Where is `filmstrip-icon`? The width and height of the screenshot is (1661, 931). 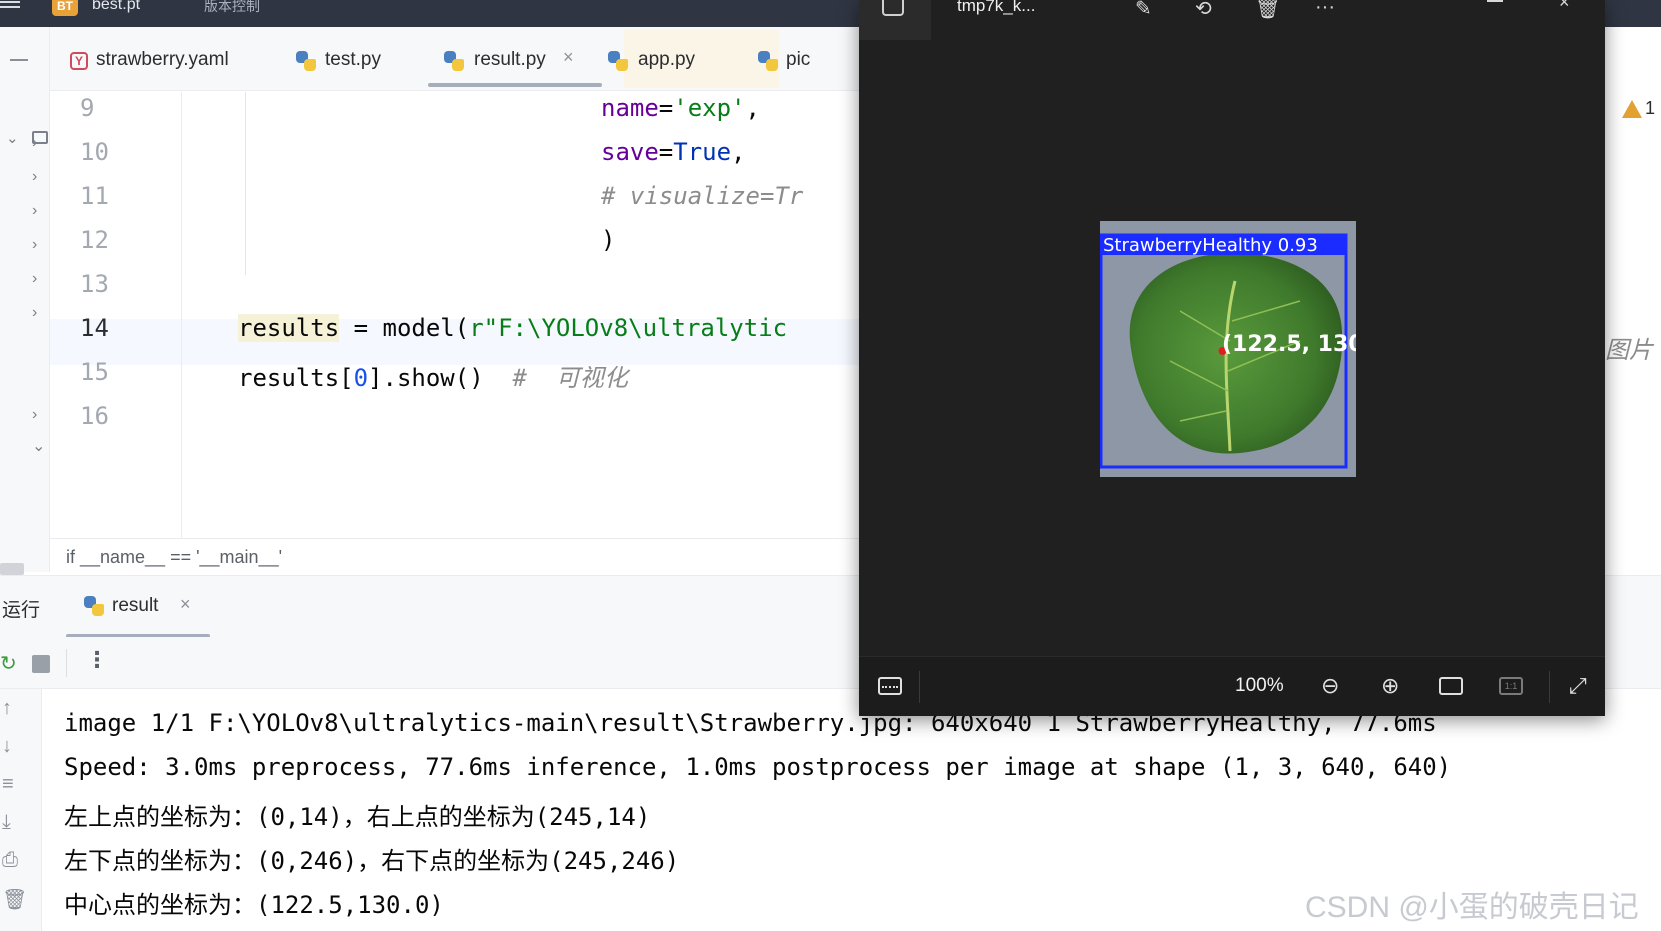 filmstrip-icon is located at coordinates (890, 686).